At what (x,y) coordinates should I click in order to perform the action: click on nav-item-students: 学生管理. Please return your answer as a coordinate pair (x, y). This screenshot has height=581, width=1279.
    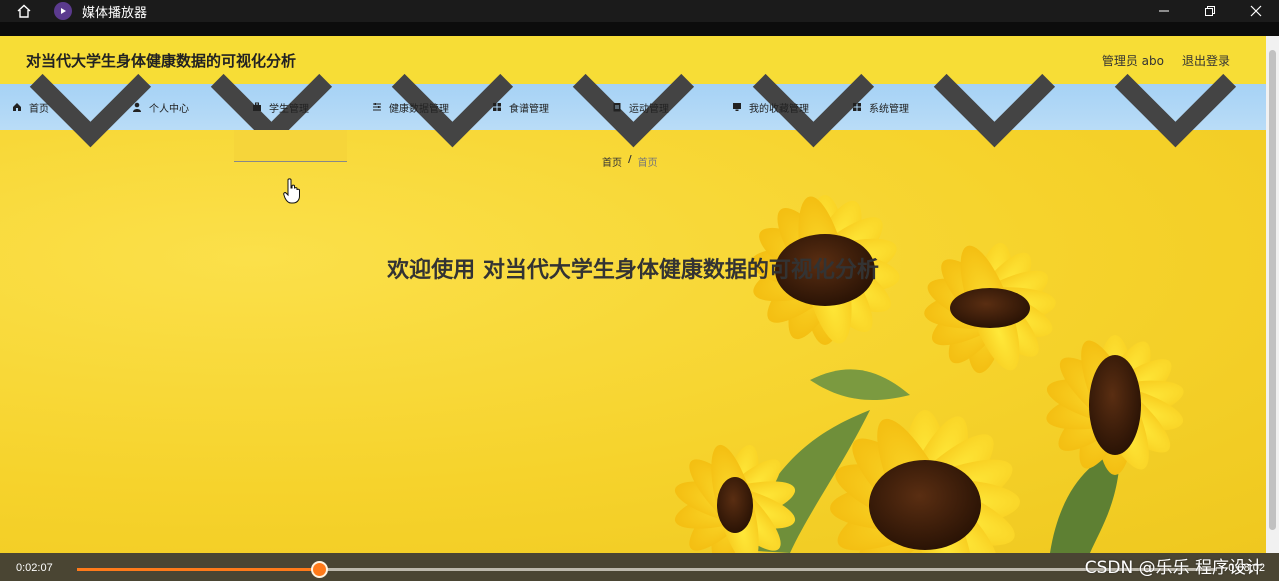
    Looking at the image, I should click on (280, 107).